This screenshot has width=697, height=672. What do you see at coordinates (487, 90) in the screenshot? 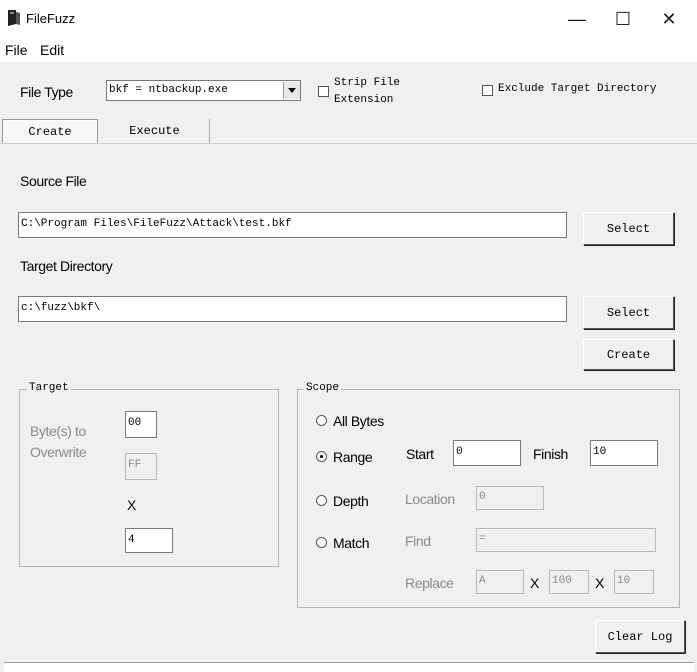
I see `exclude-target-dir-checkbox` at bounding box center [487, 90].